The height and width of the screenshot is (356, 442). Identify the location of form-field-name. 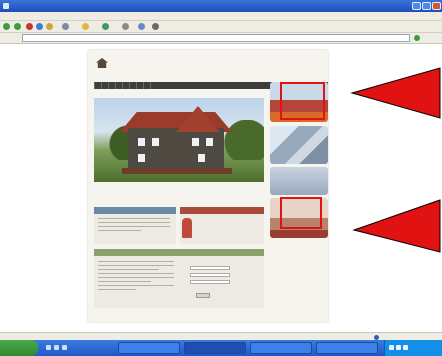
(210, 268).